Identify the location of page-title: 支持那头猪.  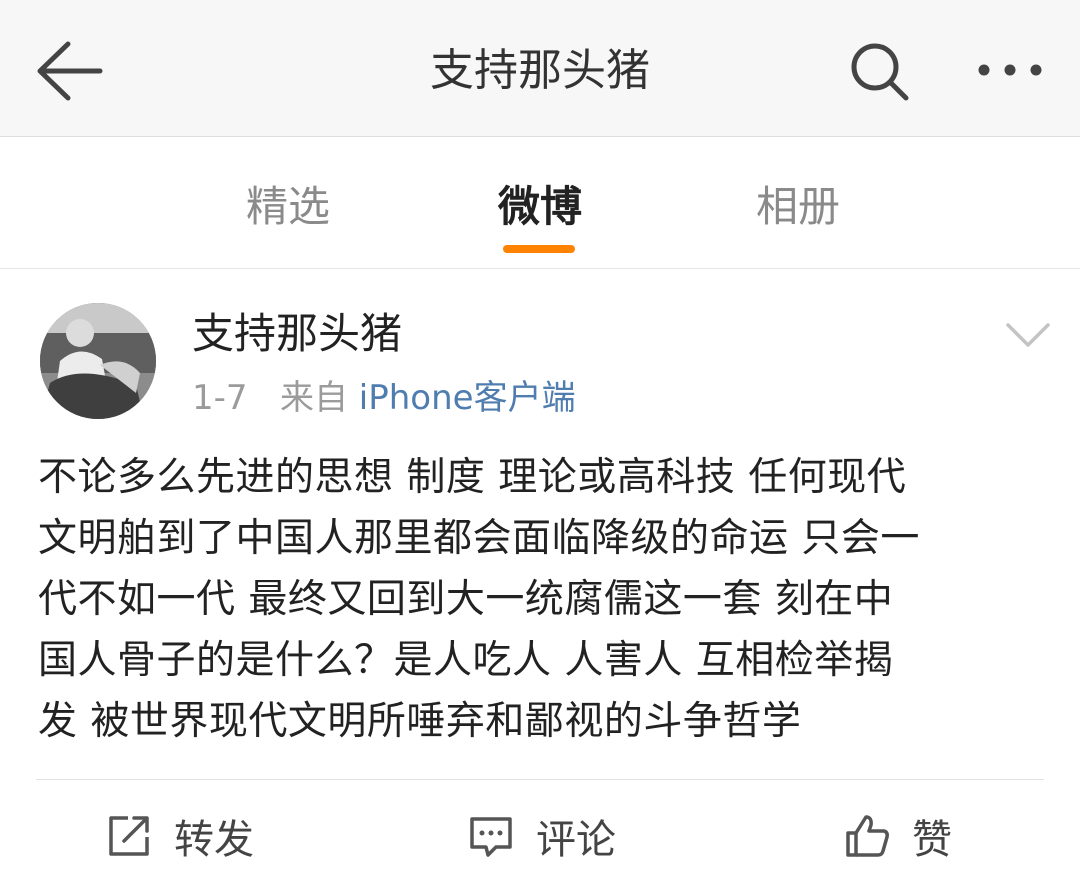
(540, 70).